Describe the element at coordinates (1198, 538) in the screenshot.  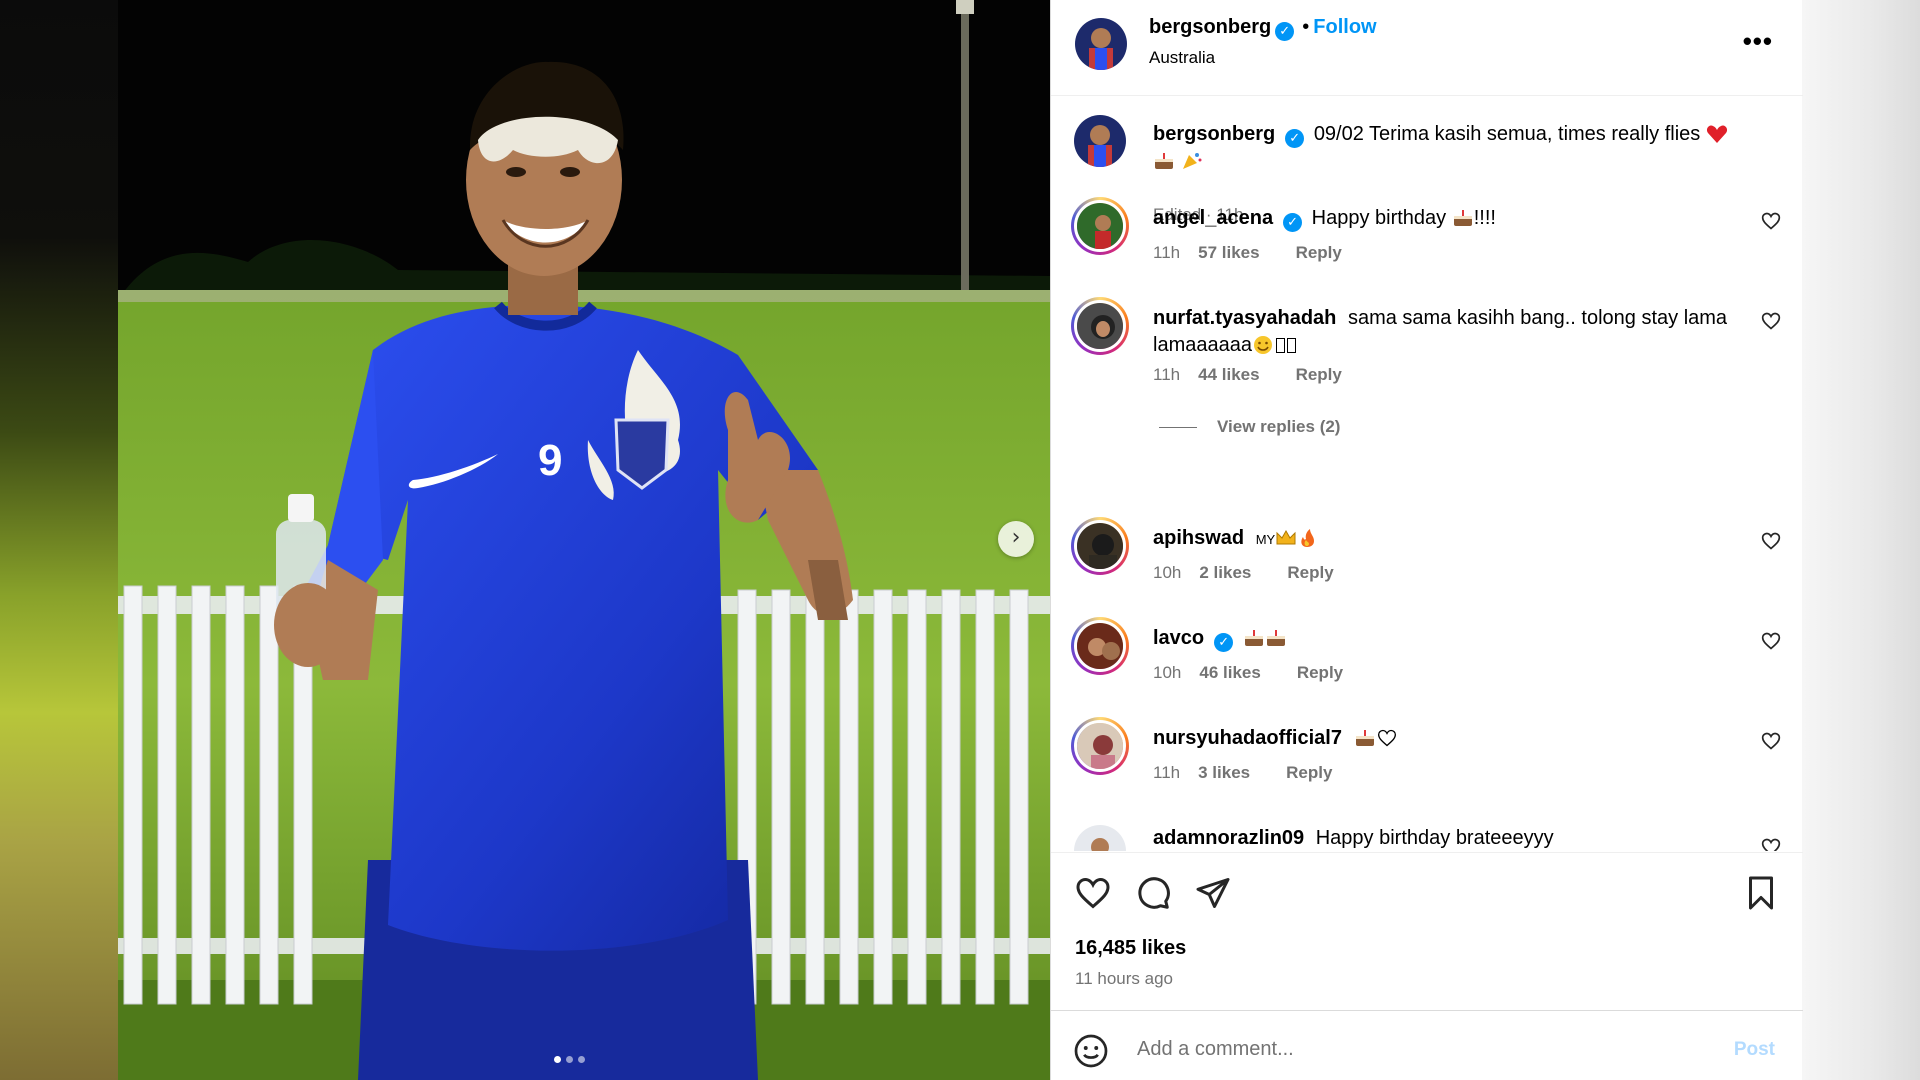
I see `comment-username: apihswad` at that location.